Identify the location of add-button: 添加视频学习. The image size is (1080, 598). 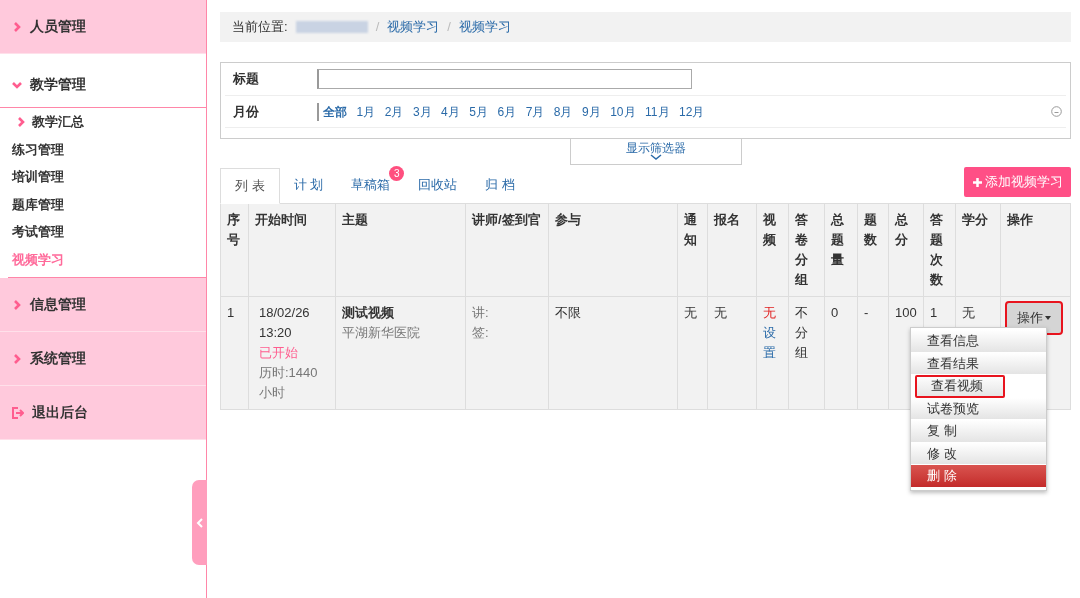
(1017, 182).